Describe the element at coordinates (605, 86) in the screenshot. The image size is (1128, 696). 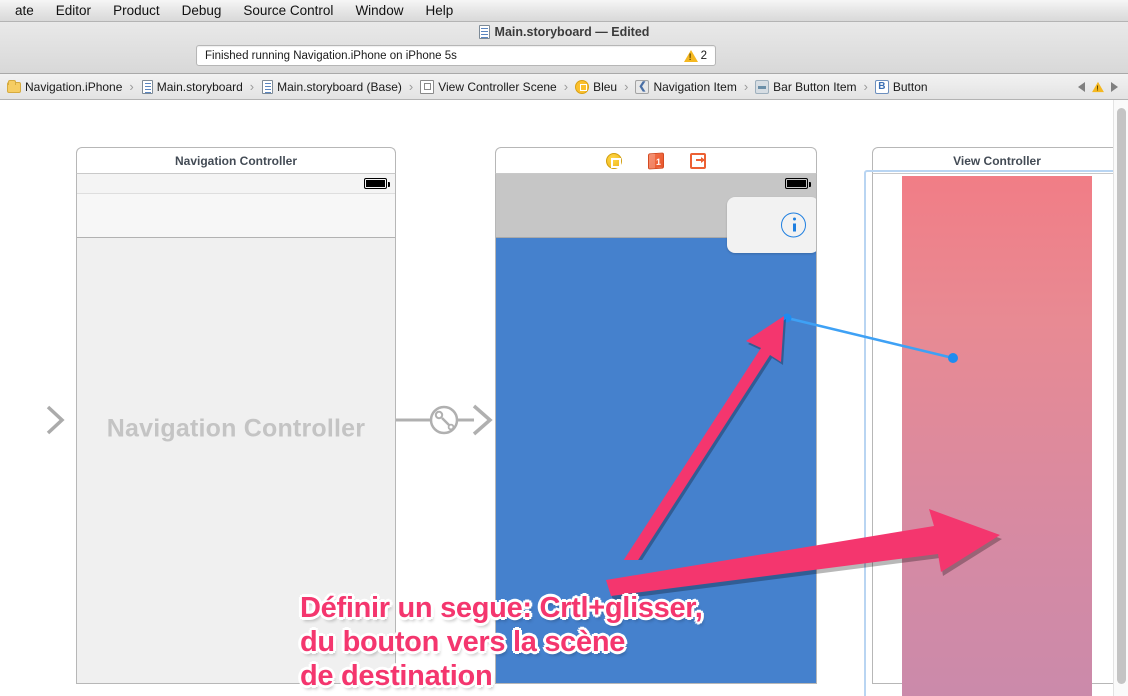
I see `breadcrumb-label: Bleu` at that location.